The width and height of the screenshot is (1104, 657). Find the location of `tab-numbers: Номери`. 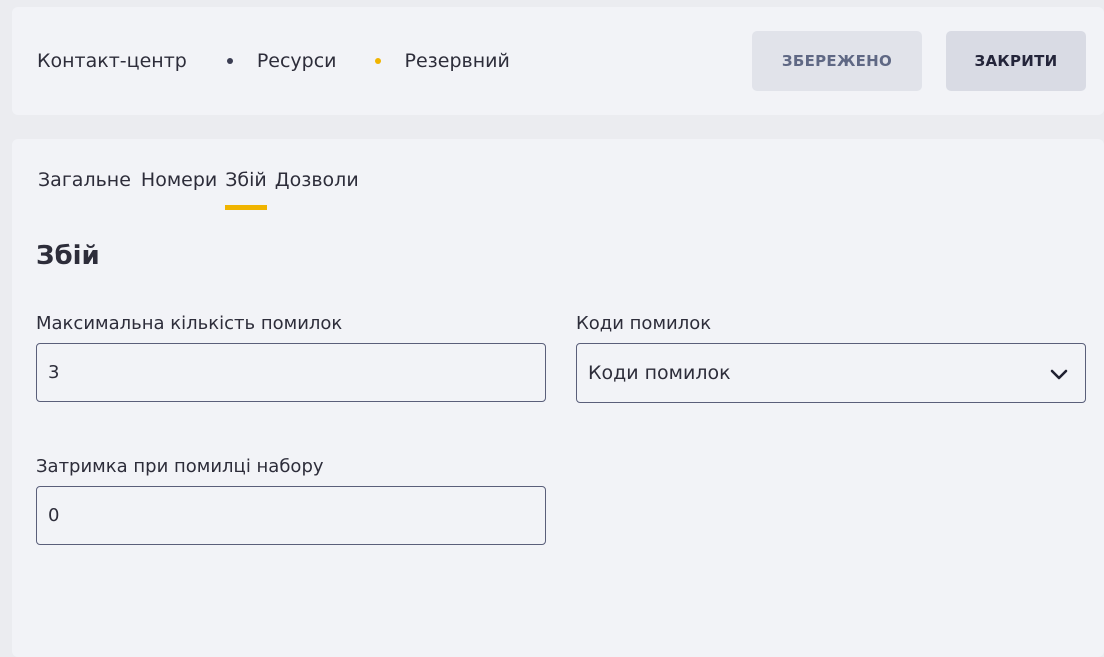

tab-numbers: Номери is located at coordinates (179, 190).